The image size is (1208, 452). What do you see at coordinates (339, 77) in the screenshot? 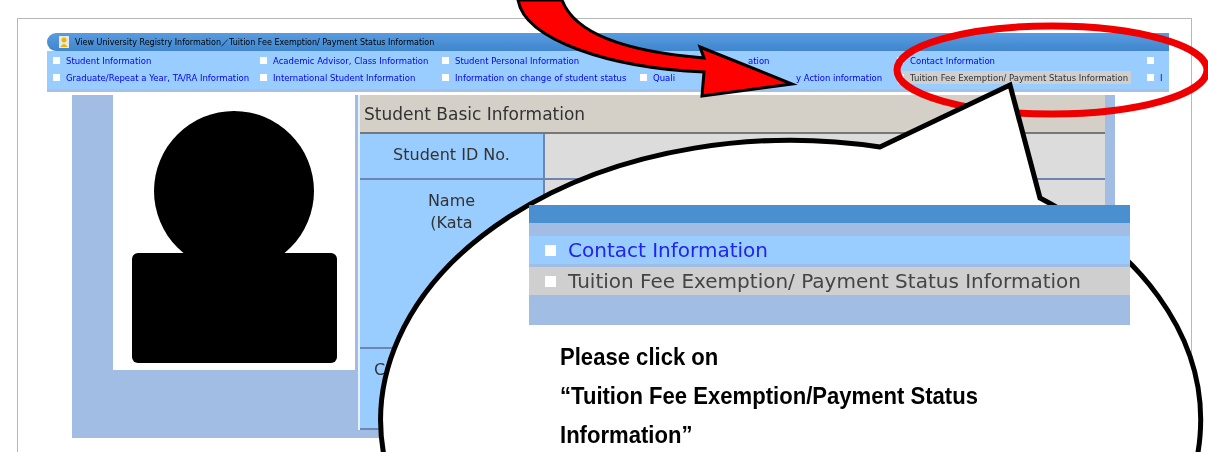
I see `nav-link: International Student Information` at bounding box center [339, 77].